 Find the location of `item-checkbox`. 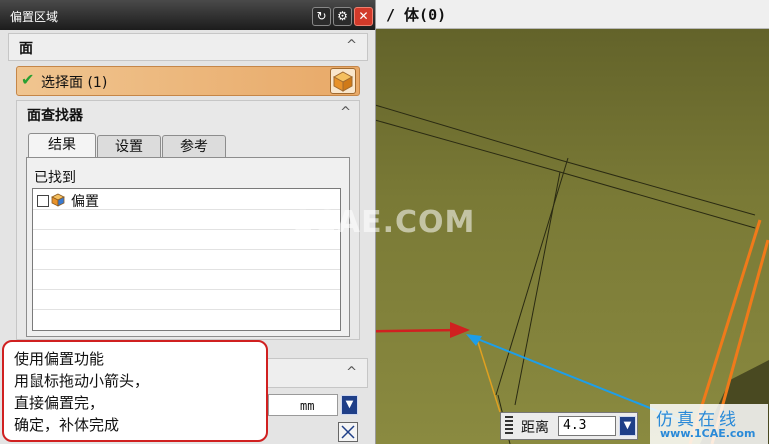

item-checkbox is located at coordinates (43, 201).